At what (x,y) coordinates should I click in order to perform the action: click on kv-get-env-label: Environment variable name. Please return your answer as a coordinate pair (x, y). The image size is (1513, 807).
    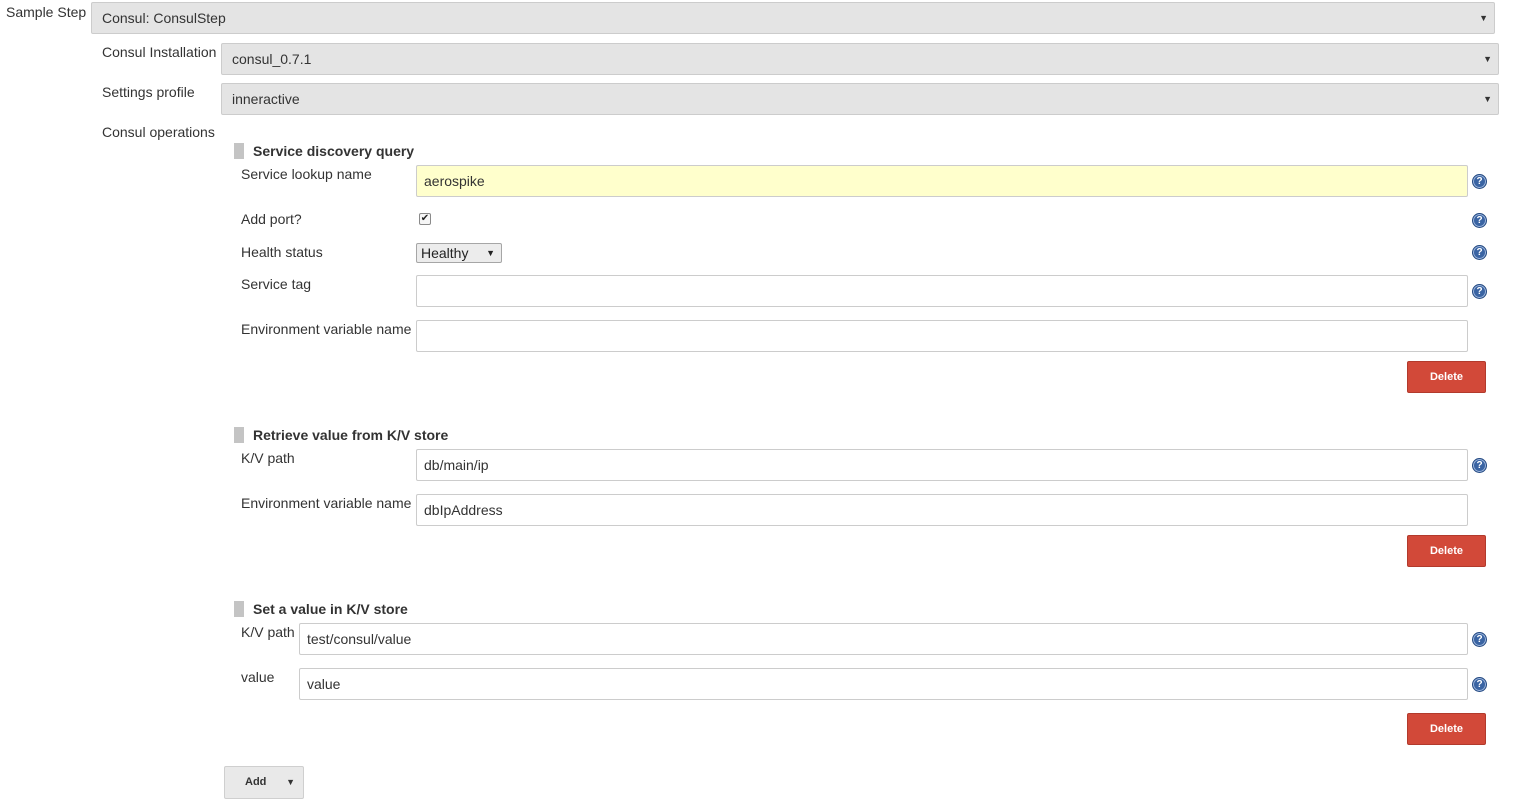
    Looking at the image, I should click on (326, 503).